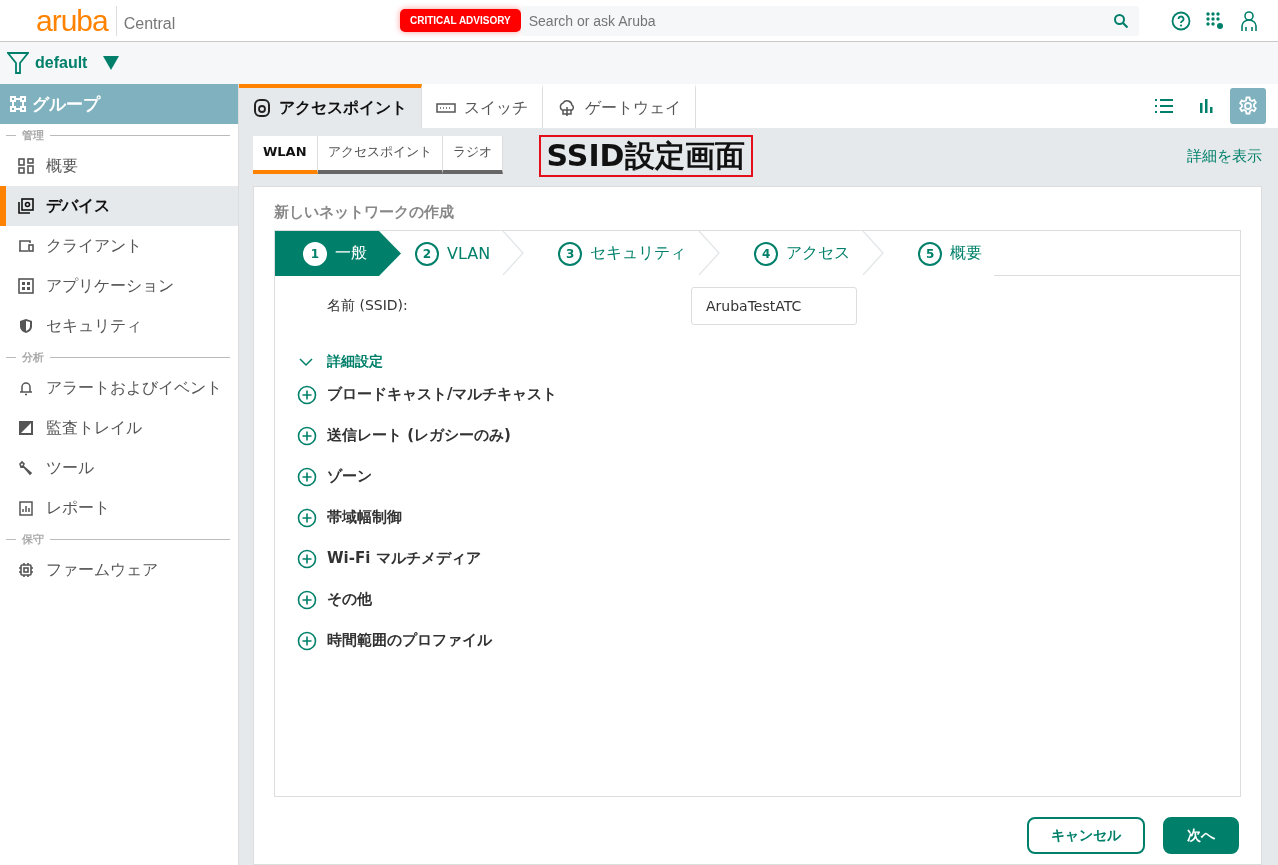 The image size is (1278, 865). What do you see at coordinates (119, 508) in the screenshot?
I see `sidebar-item: レポート` at bounding box center [119, 508].